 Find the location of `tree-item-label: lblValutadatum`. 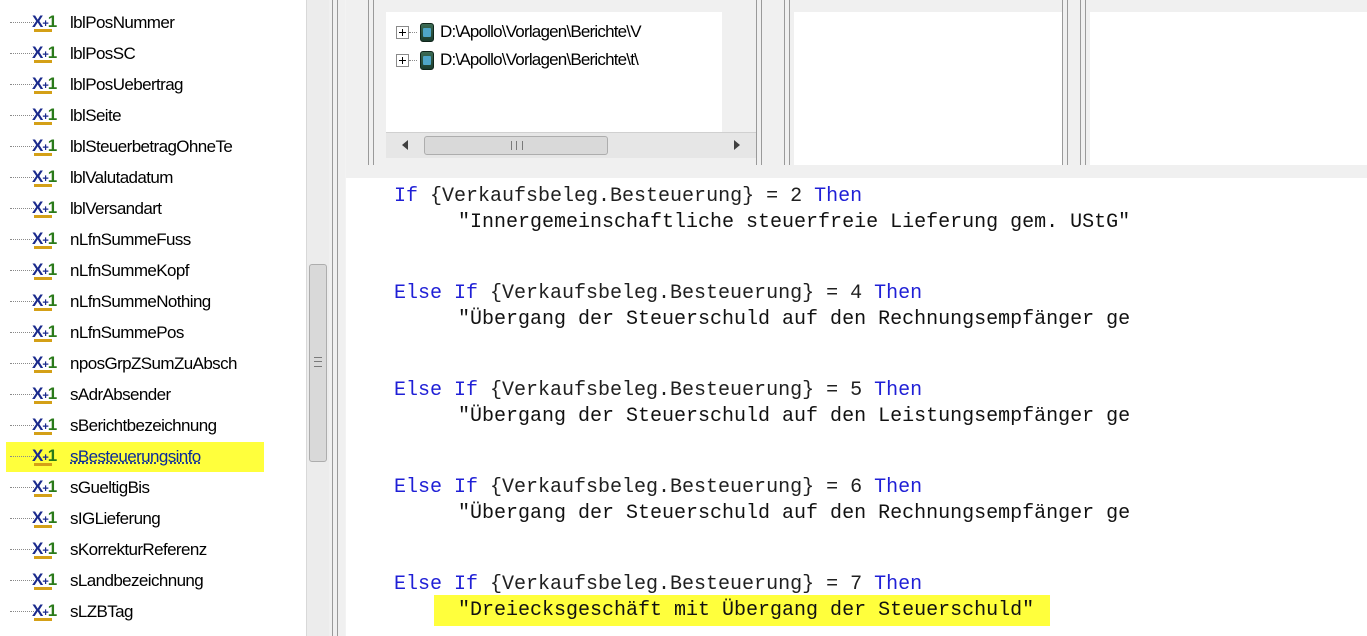

tree-item-label: lblValutadatum is located at coordinates (121, 177).